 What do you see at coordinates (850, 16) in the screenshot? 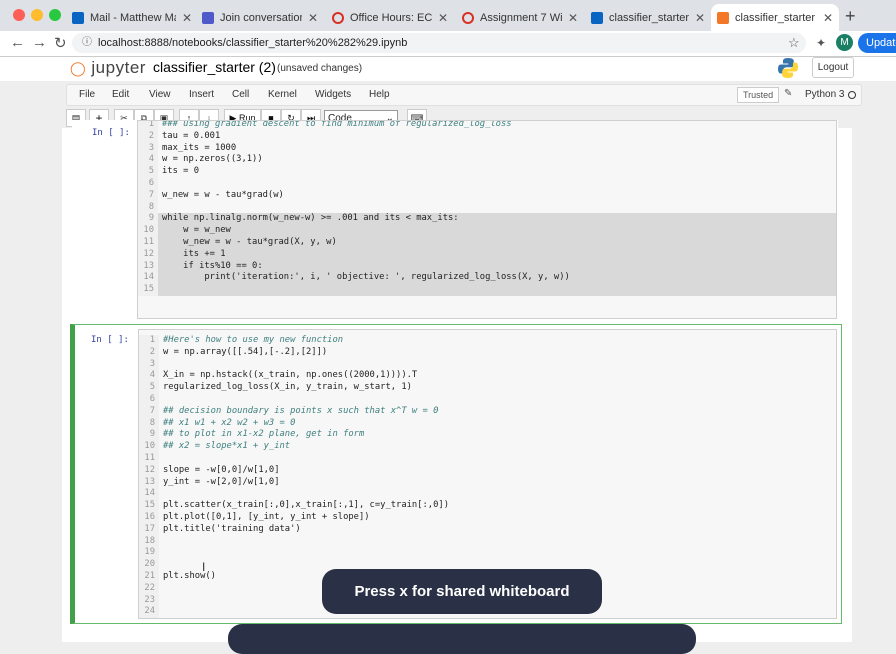
I see `new-tab-button: +` at bounding box center [850, 16].